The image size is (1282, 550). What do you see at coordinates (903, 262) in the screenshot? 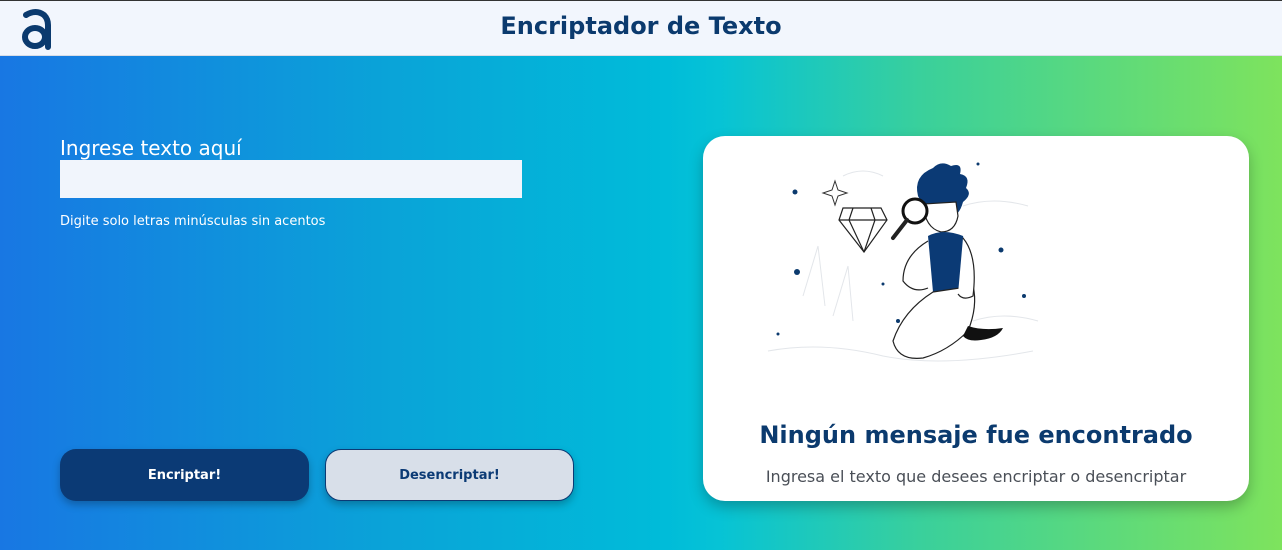
I see `person-with-magnifying-glass-illustration` at bounding box center [903, 262].